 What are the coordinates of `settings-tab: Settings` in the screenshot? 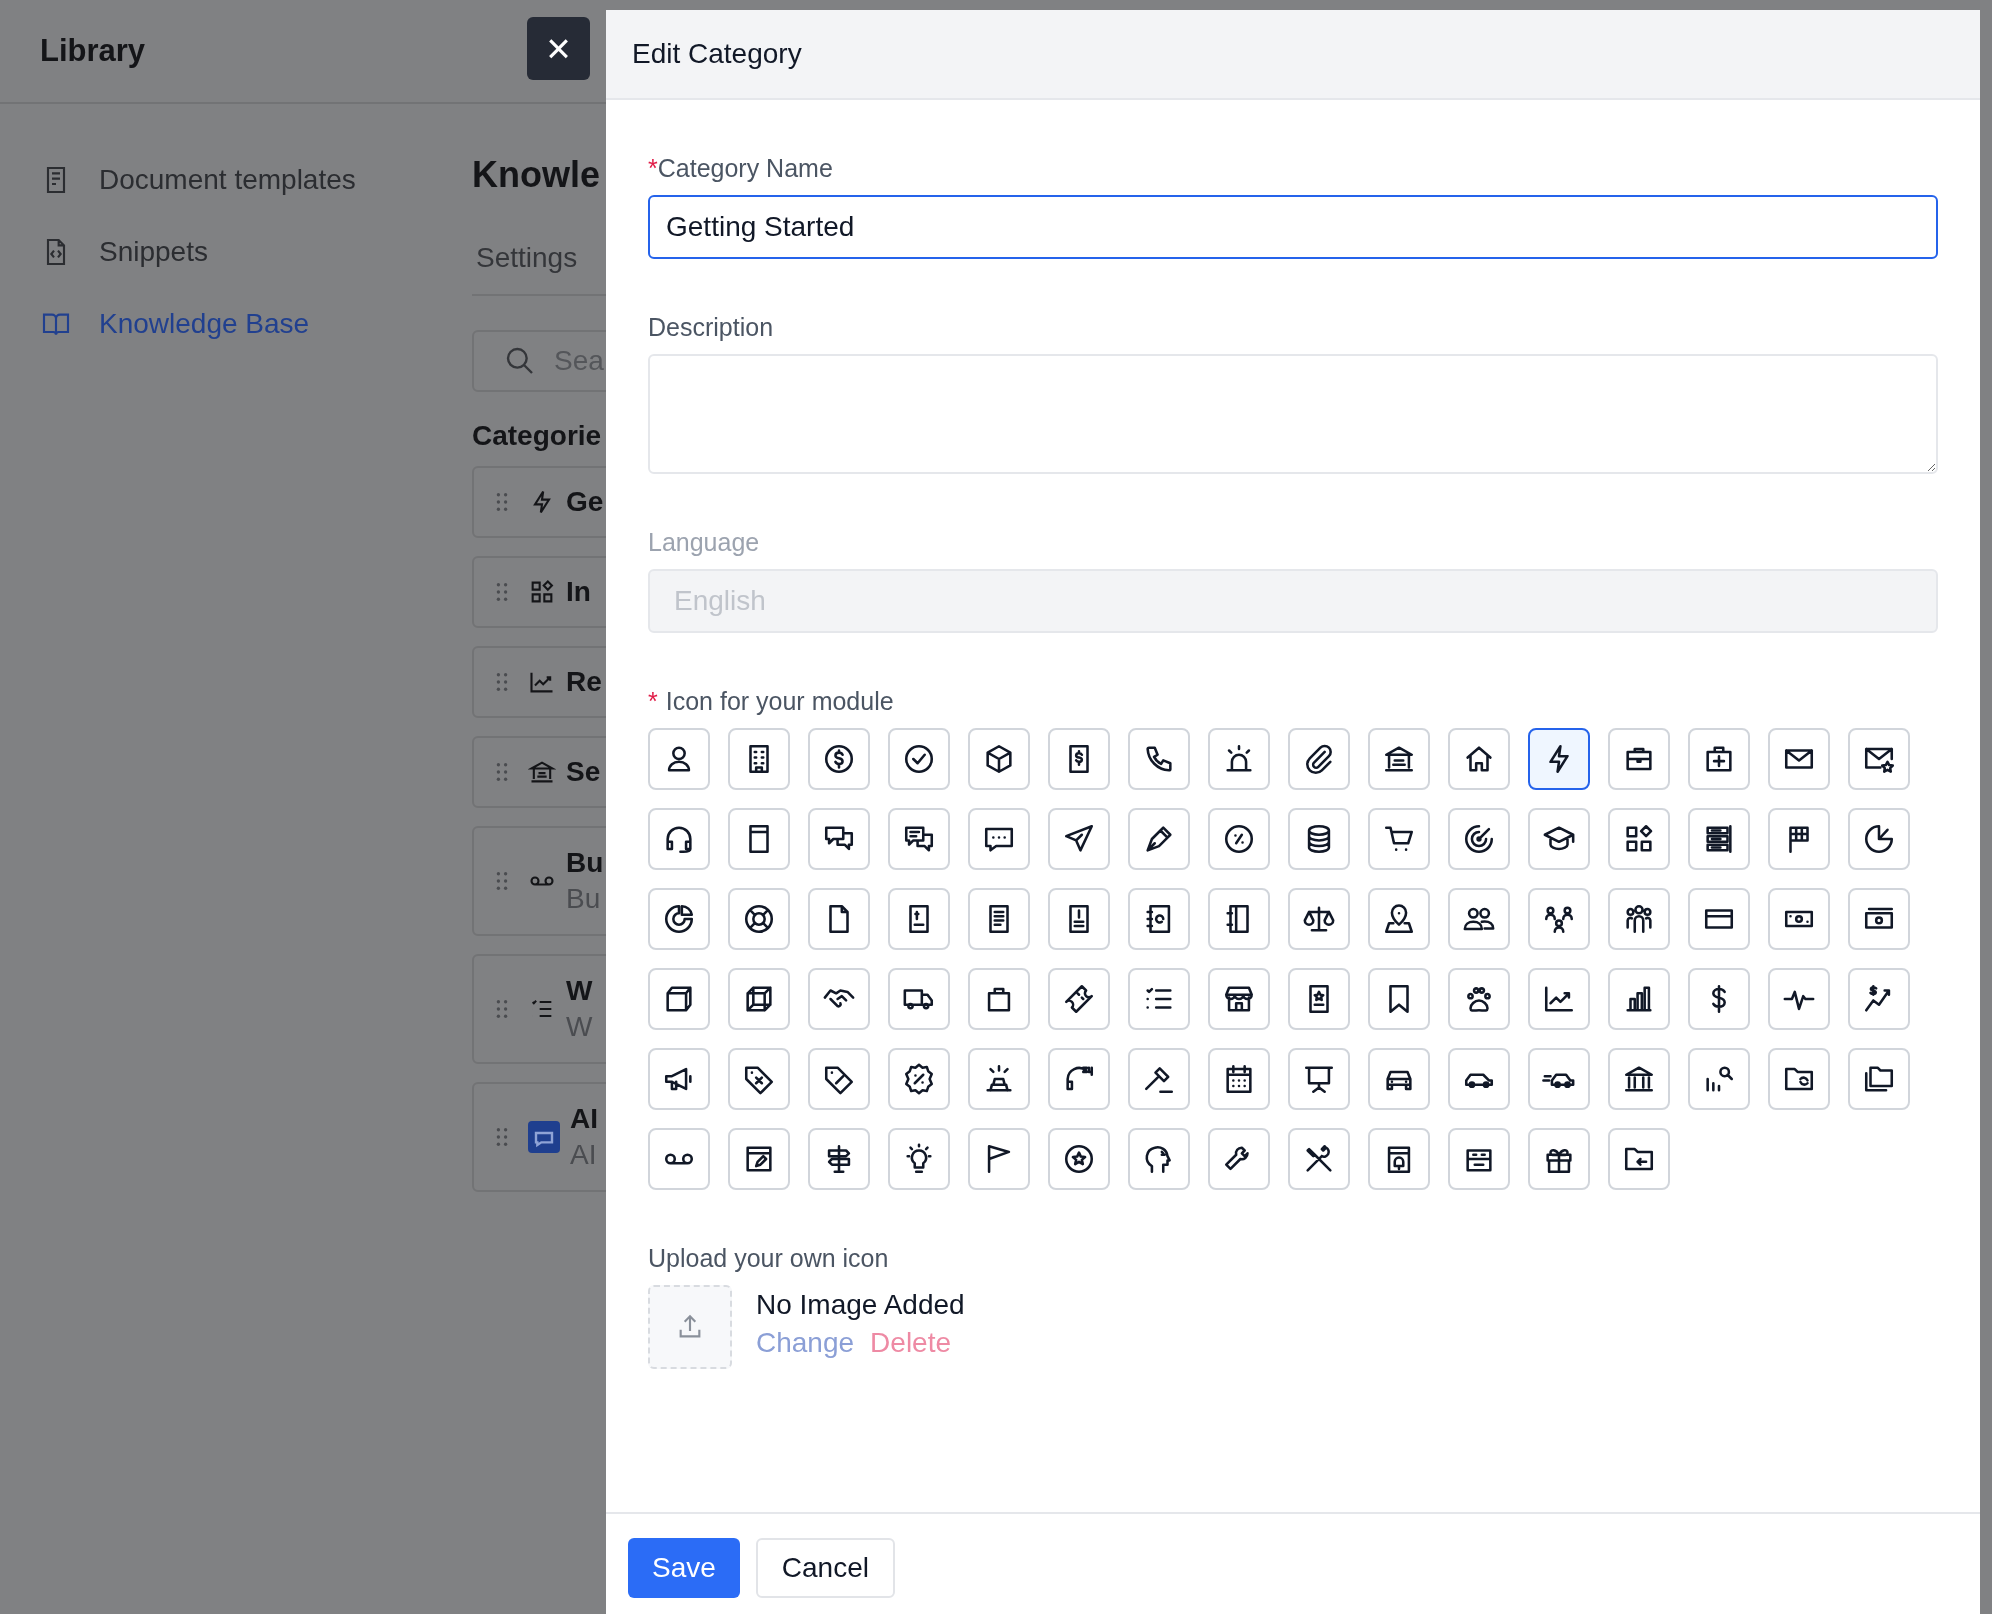 It's located at (527, 257).